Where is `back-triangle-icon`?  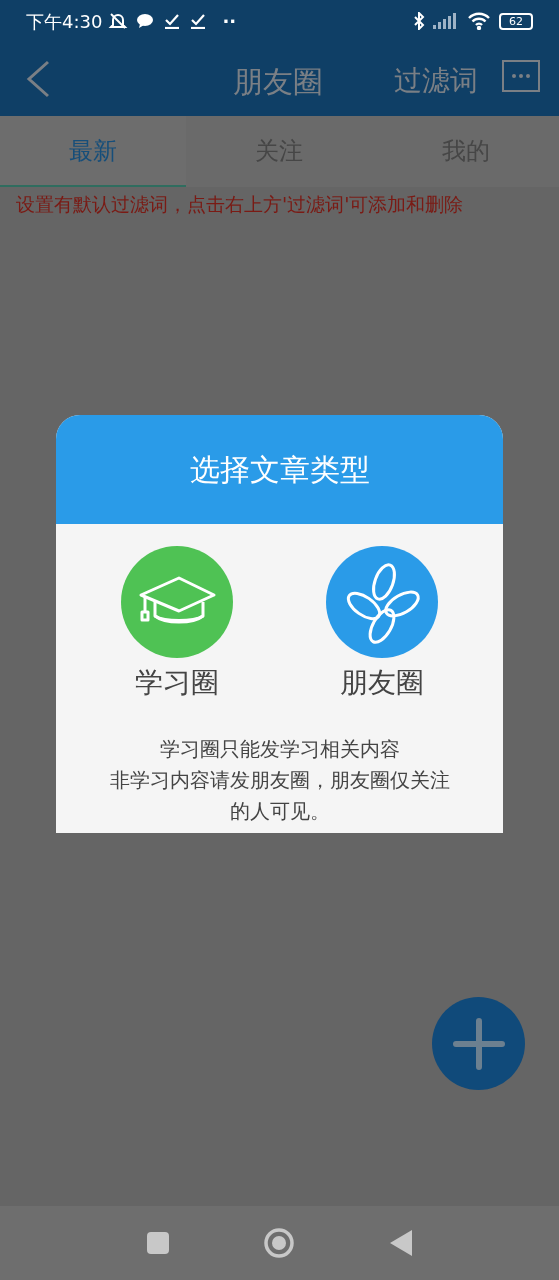 back-triangle-icon is located at coordinates (400, 1243).